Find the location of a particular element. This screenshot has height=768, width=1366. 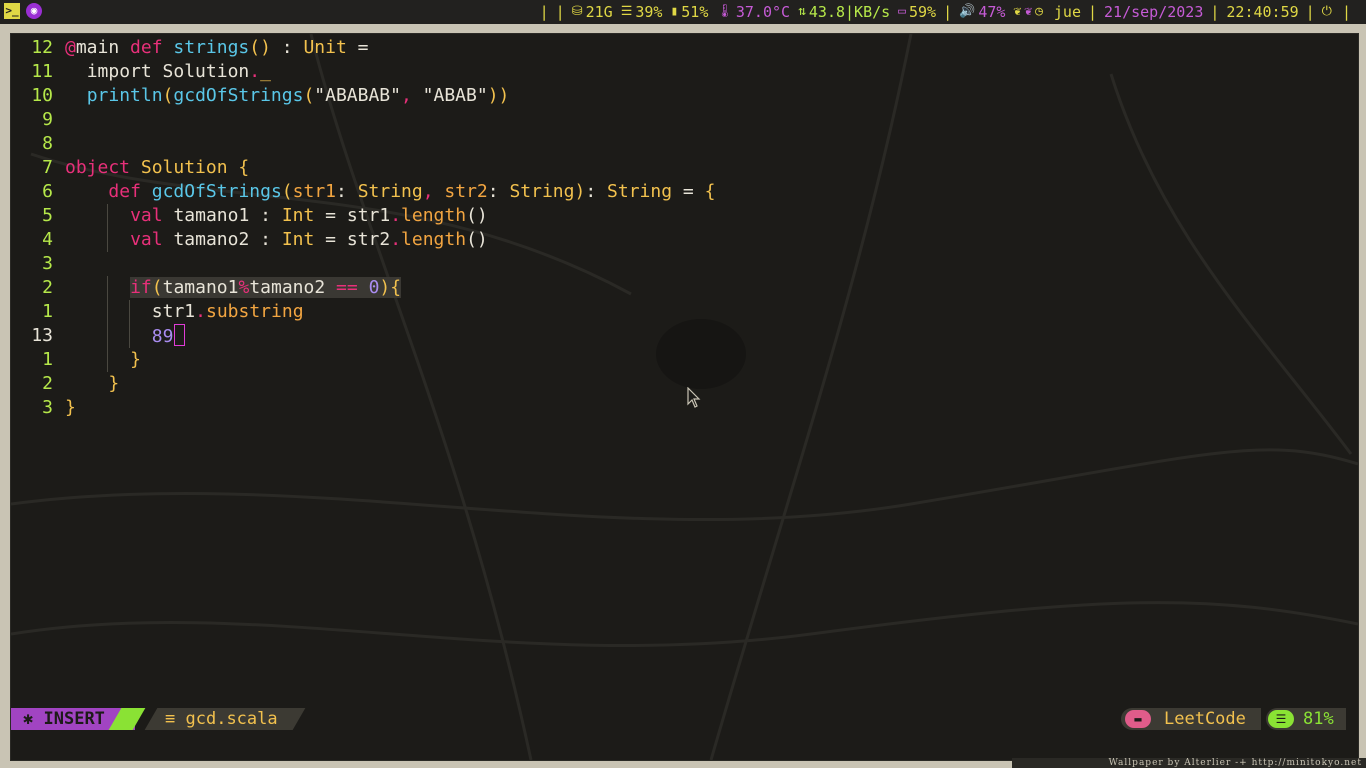

line-number: 12 is located at coordinates (42, 47).